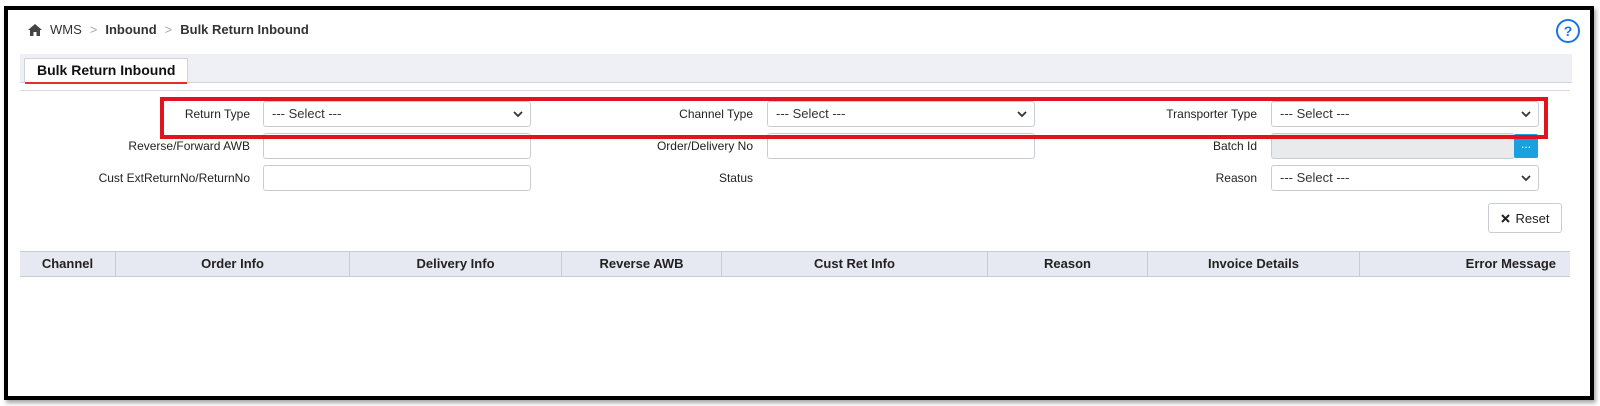  Describe the element at coordinates (1568, 31) in the screenshot. I see `help-icon: ?` at that location.